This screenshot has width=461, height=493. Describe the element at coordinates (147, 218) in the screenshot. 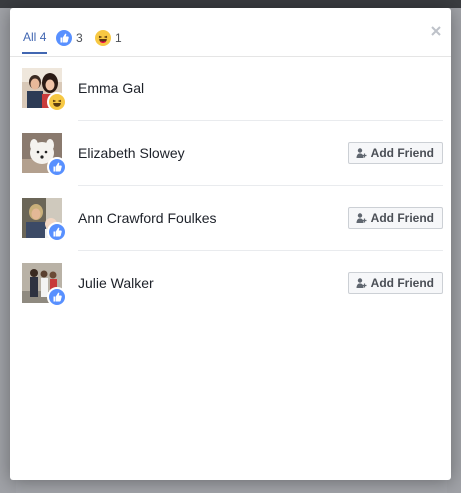

I see `person-name: Ann Crawford Foulkes` at that location.